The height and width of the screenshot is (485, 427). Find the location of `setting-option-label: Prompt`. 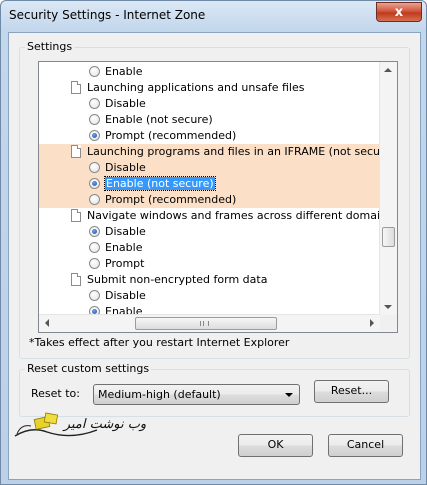

setting-option-label: Prompt is located at coordinates (125, 263).